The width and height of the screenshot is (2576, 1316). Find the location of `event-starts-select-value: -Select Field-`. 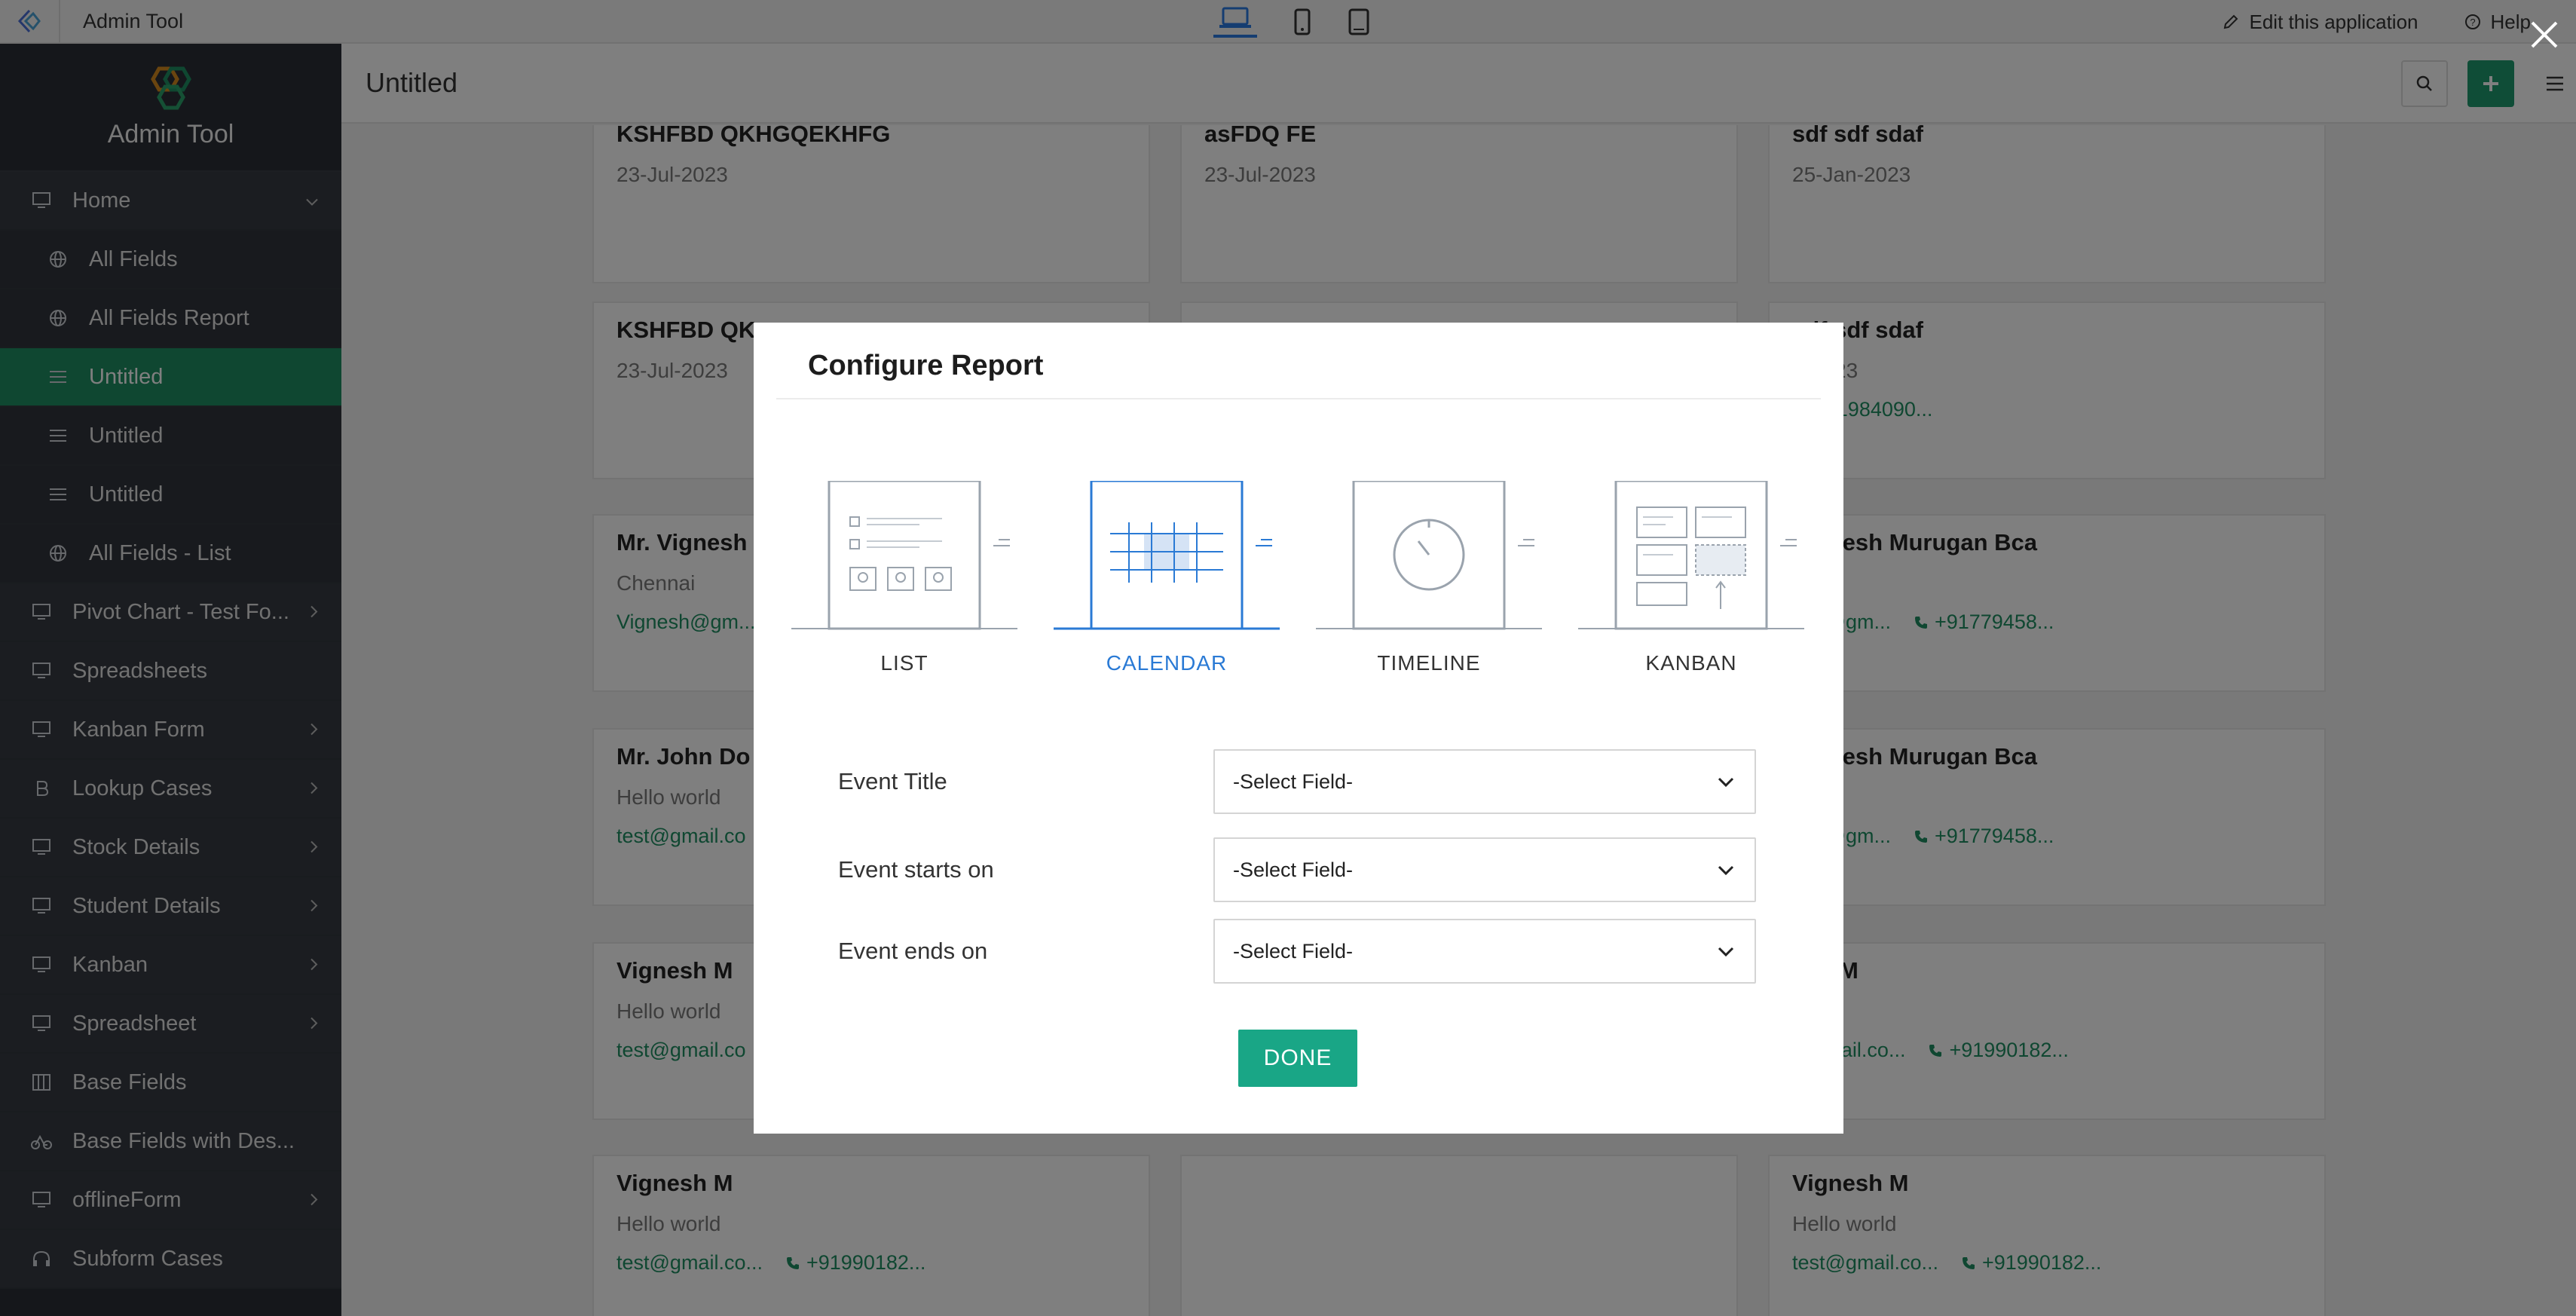

event-starts-select-value: -Select Field- is located at coordinates (1293, 869).